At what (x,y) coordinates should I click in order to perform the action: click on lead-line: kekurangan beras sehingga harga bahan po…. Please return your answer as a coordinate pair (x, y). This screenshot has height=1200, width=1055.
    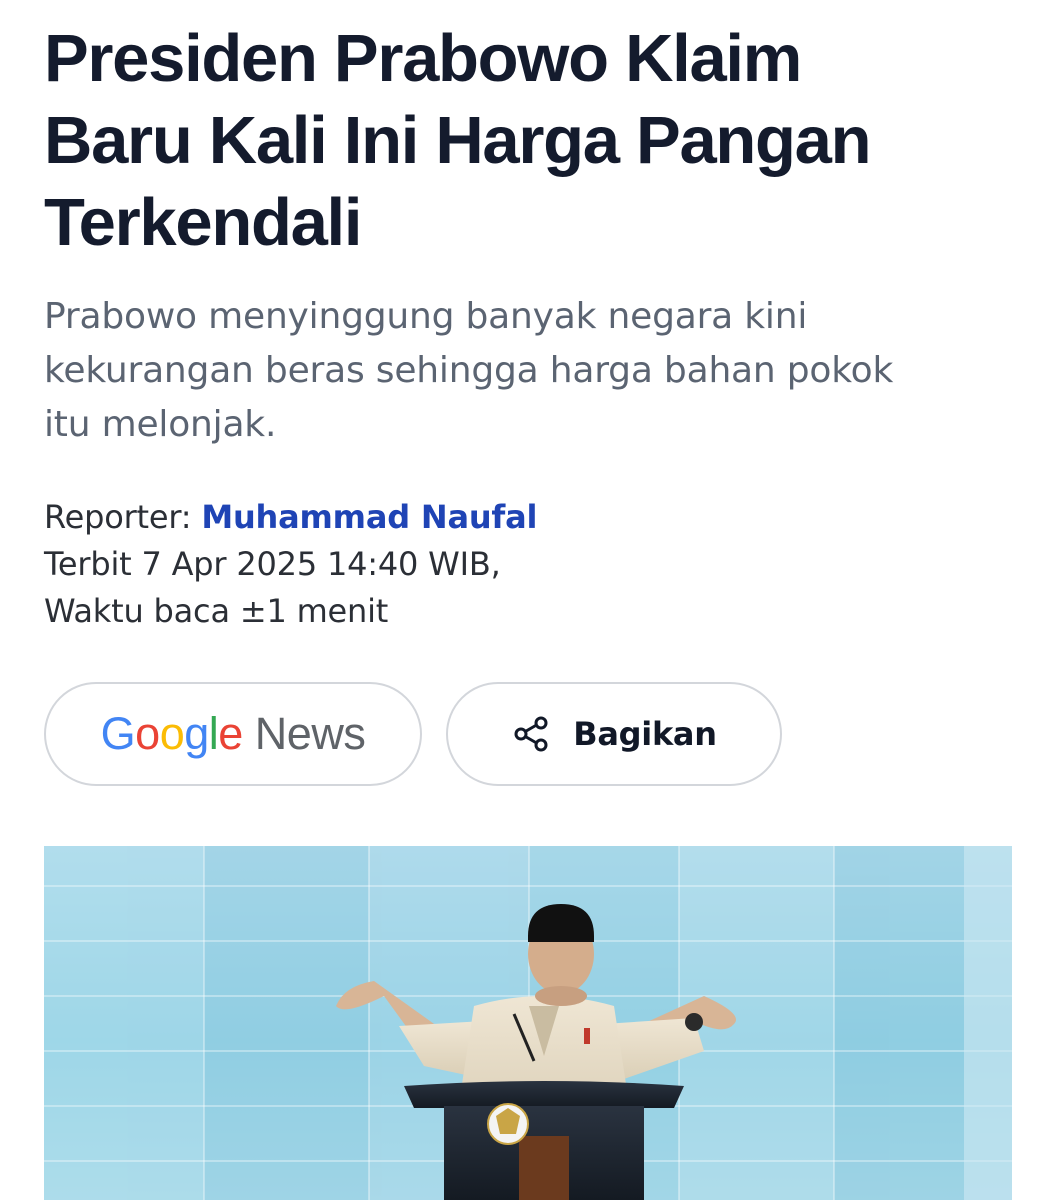
    Looking at the image, I should click on (469, 370).